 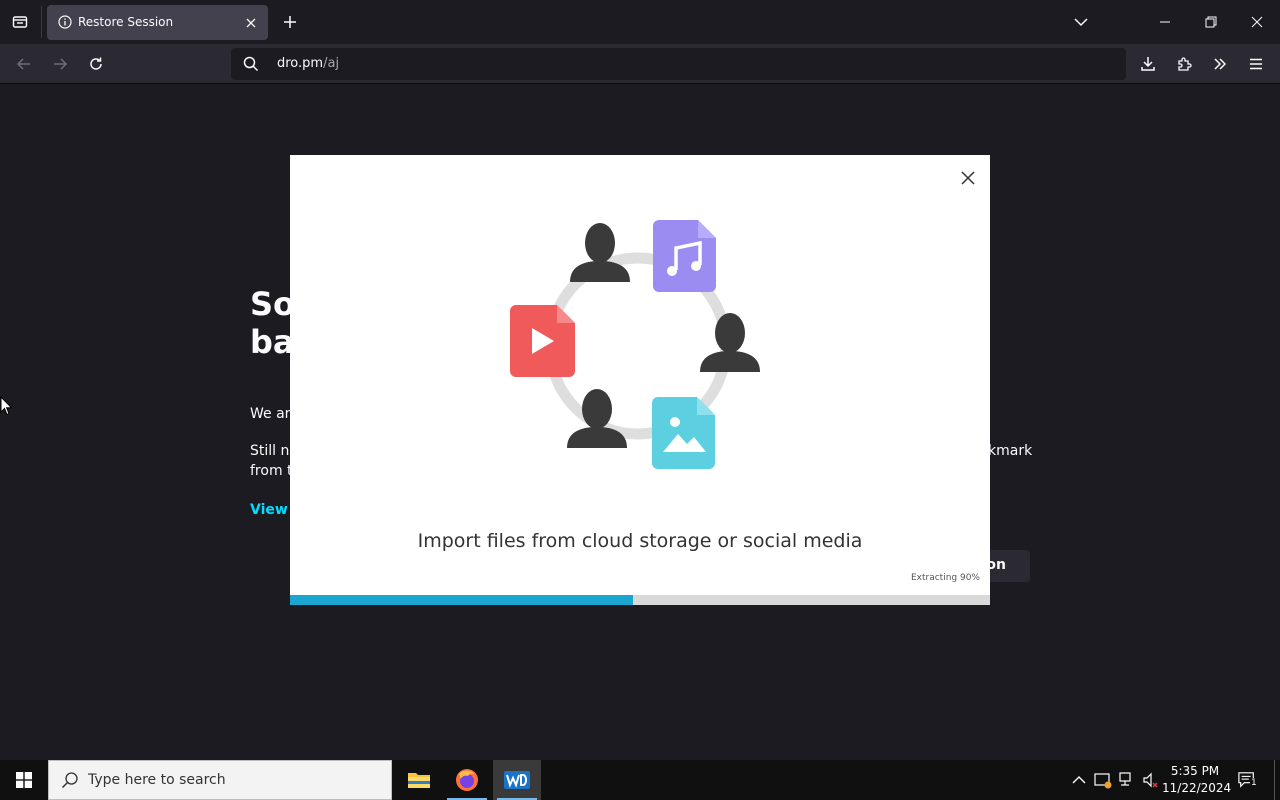 I want to click on reload-icon, so click(x=96, y=63).